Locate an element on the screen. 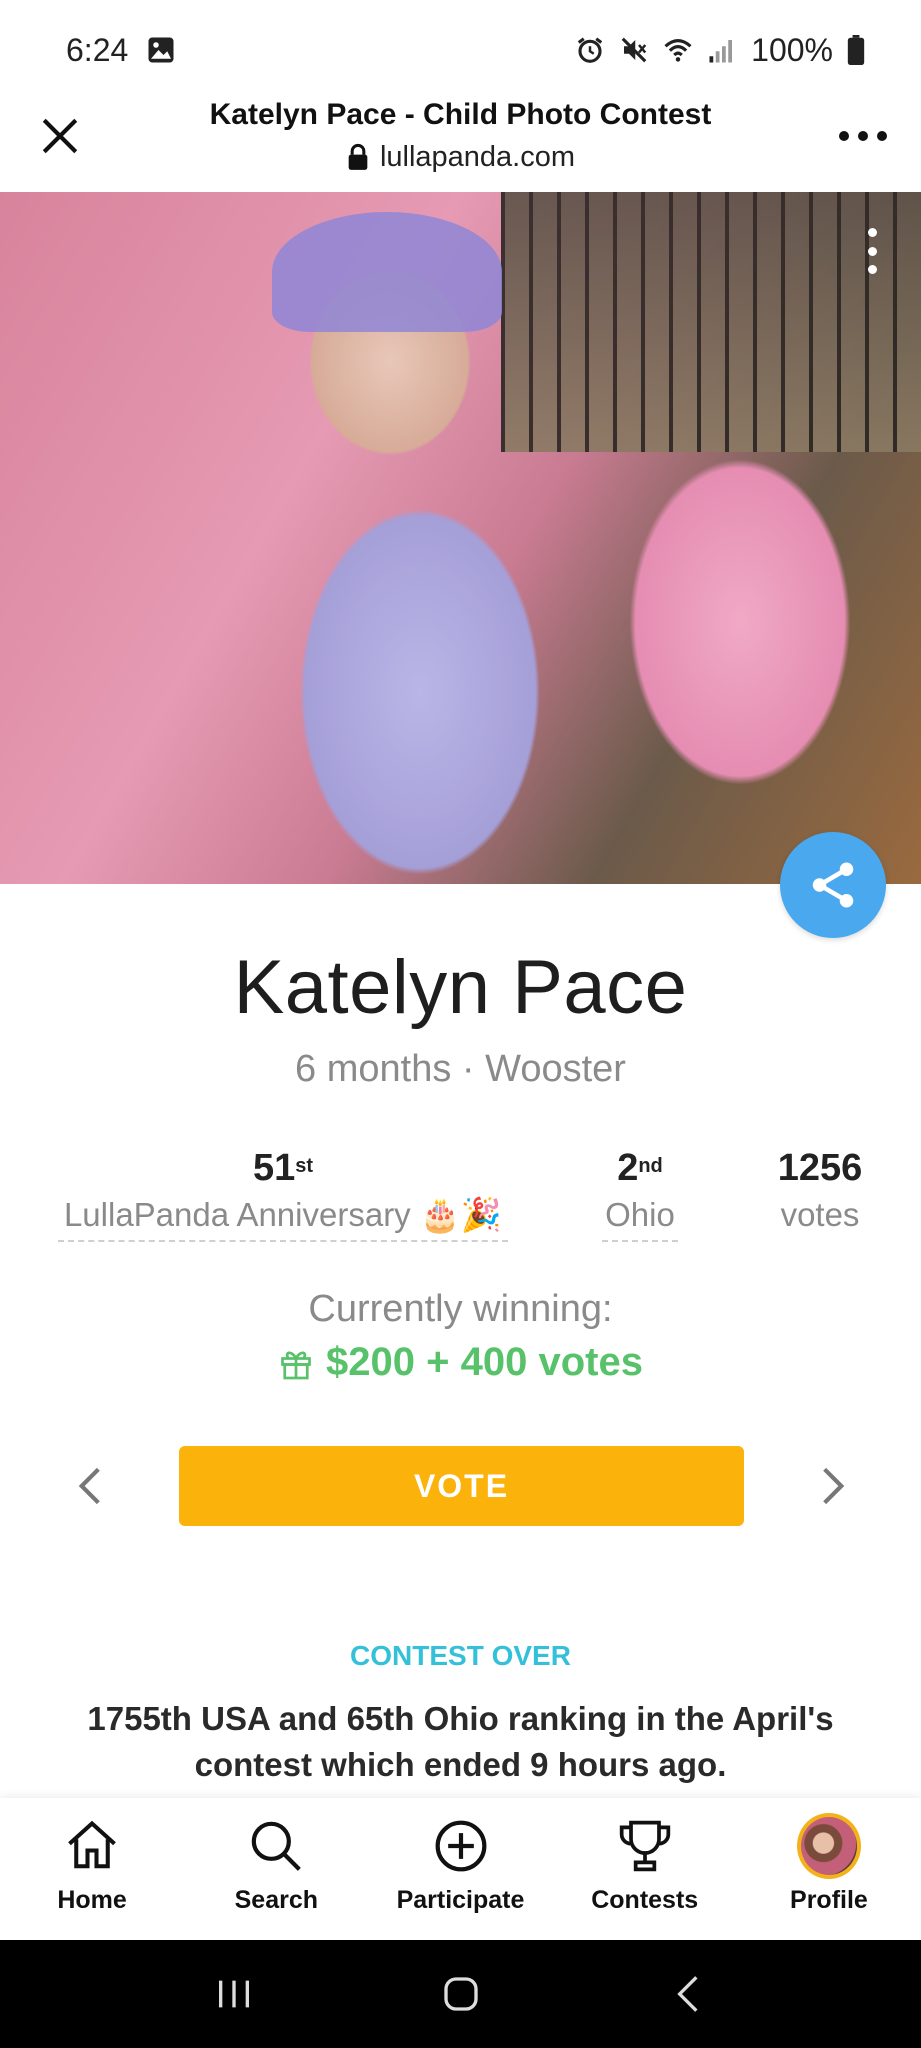 The width and height of the screenshot is (921, 2048). nav-profile-label: Profile is located at coordinates (829, 1900).